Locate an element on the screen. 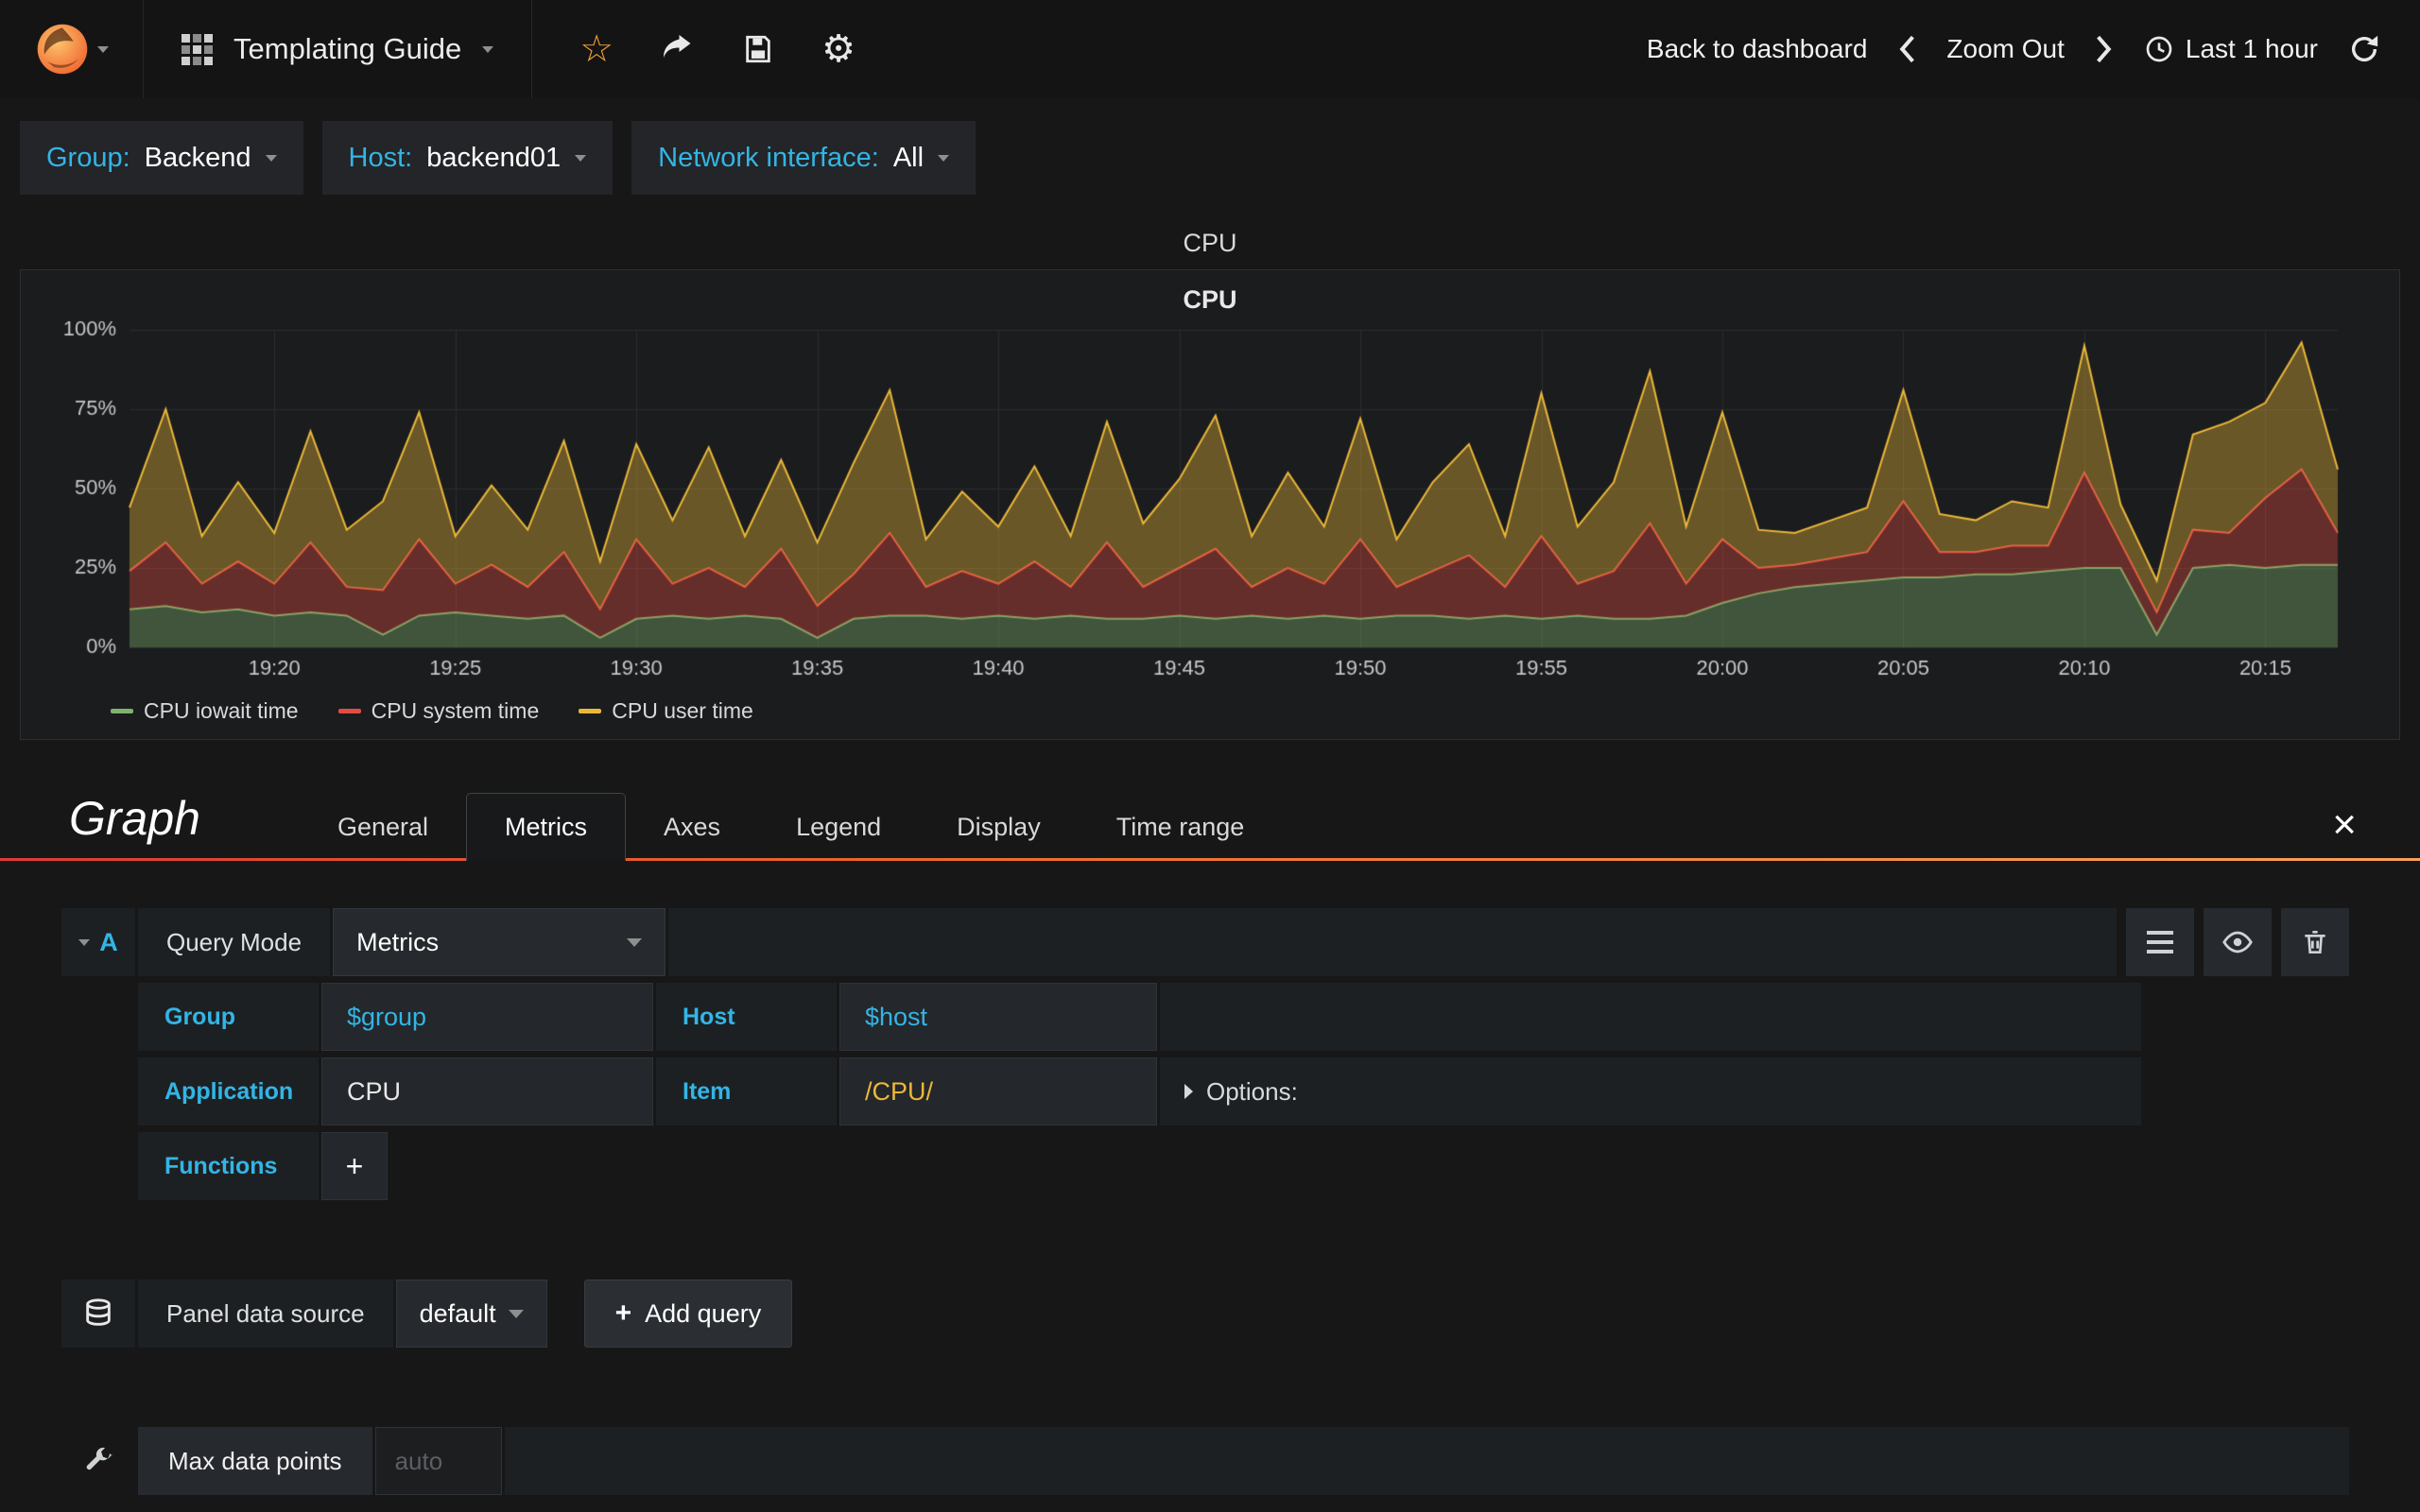  query-menu-button is located at coordinates (2160, 942).